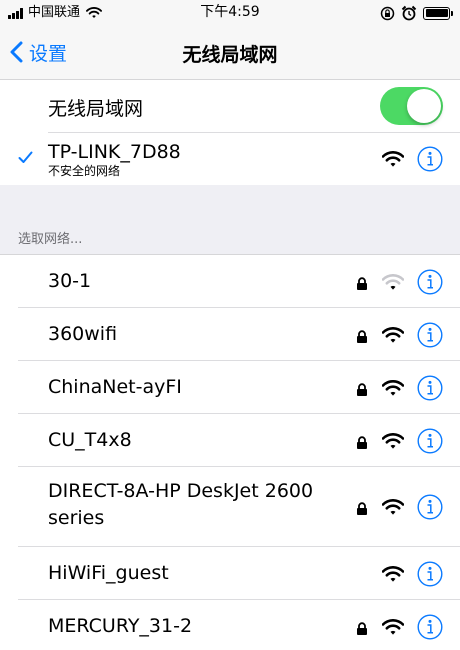 This screenshot has width=460, height=650. I want to click on network-row: ChinaNet-ayFI, so click(230, 387).